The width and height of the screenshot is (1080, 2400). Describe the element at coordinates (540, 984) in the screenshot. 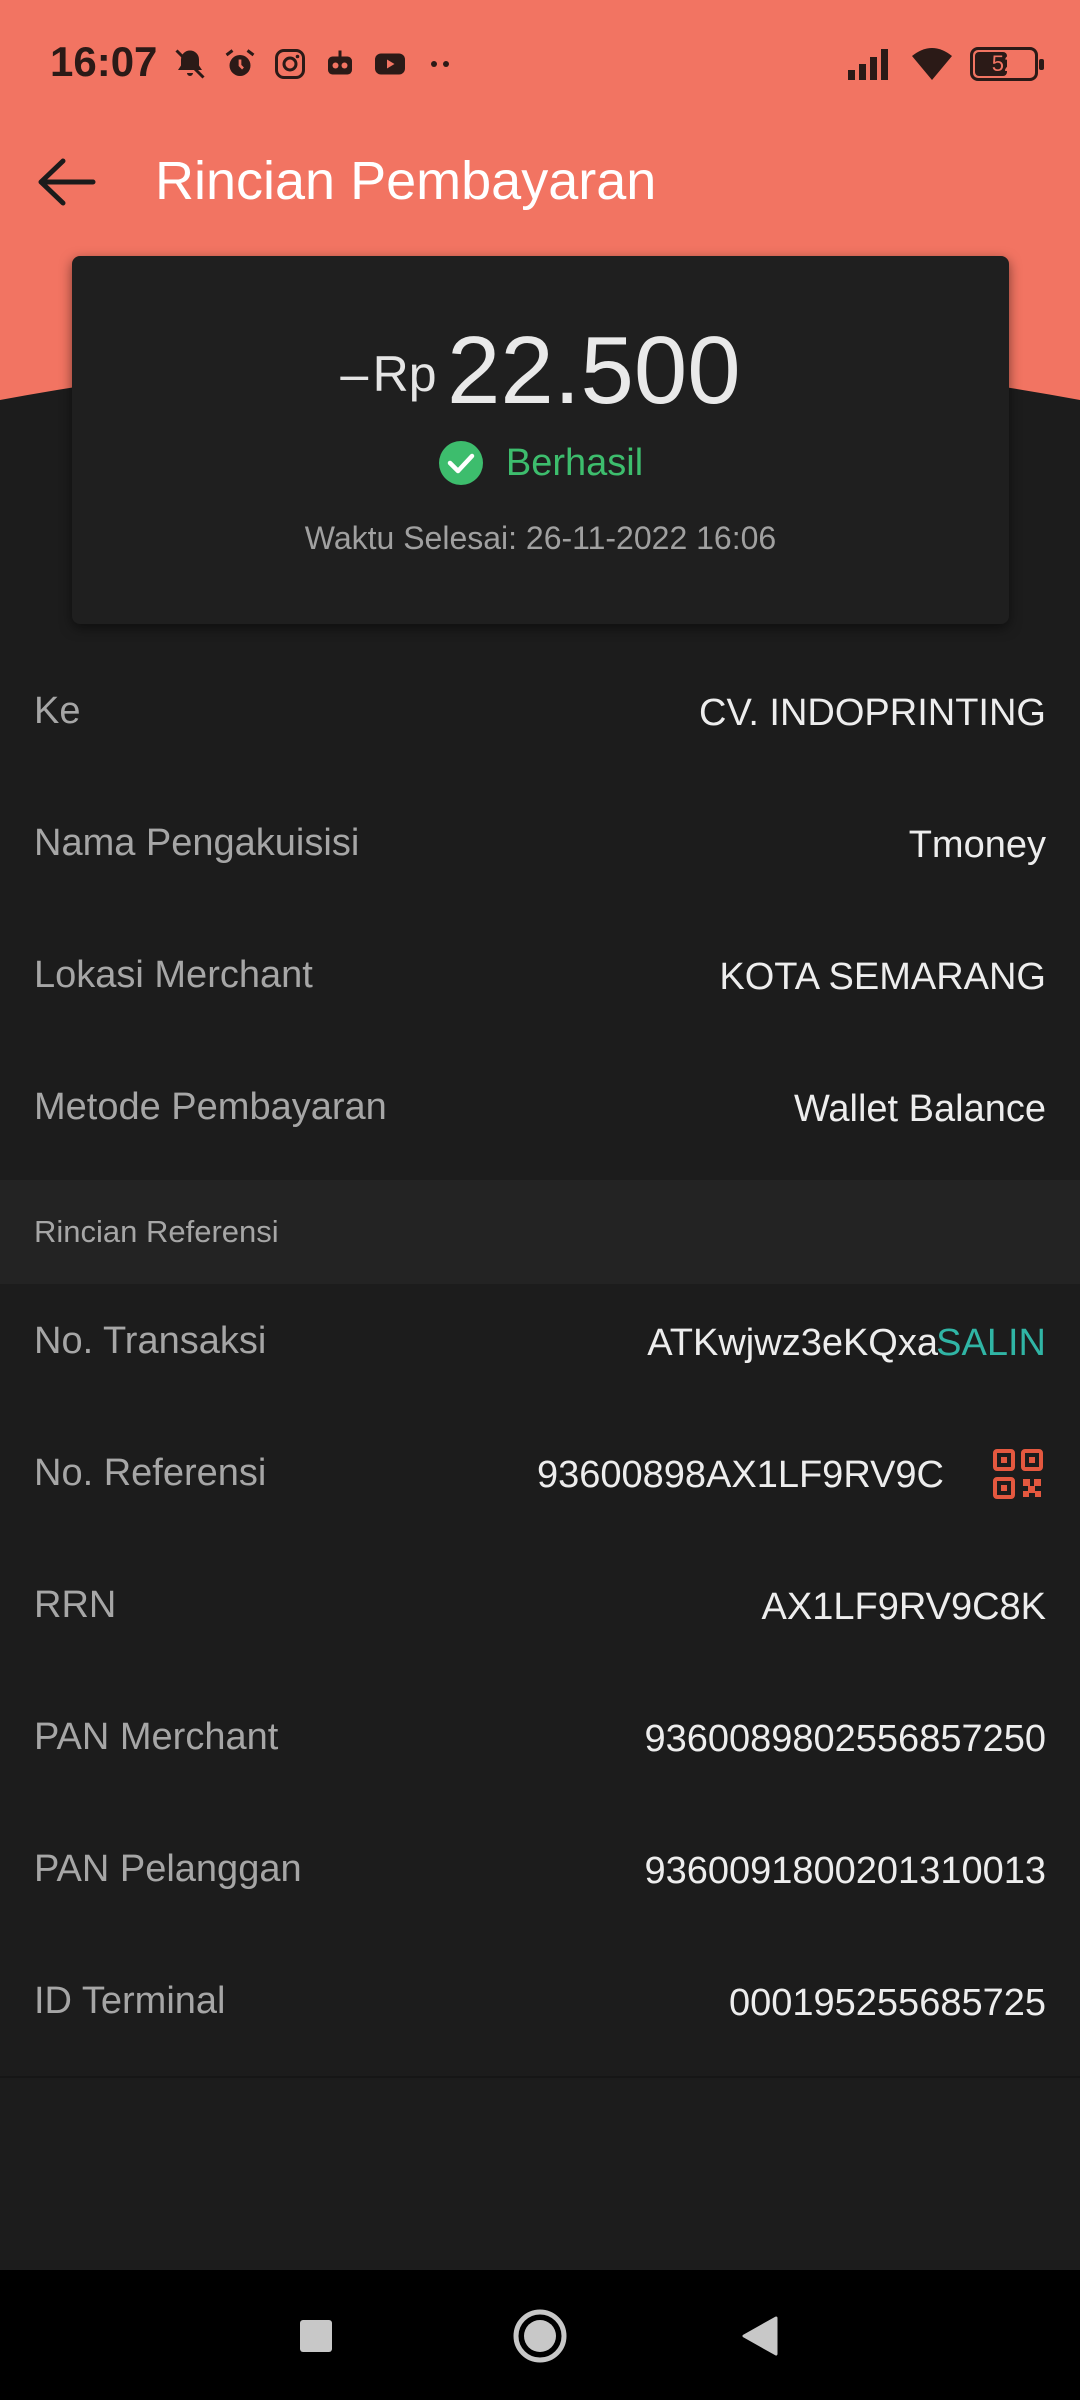

I see `detail-row-merchant-location: Lokasi Merchant KOTA SEMARANG` at that location.